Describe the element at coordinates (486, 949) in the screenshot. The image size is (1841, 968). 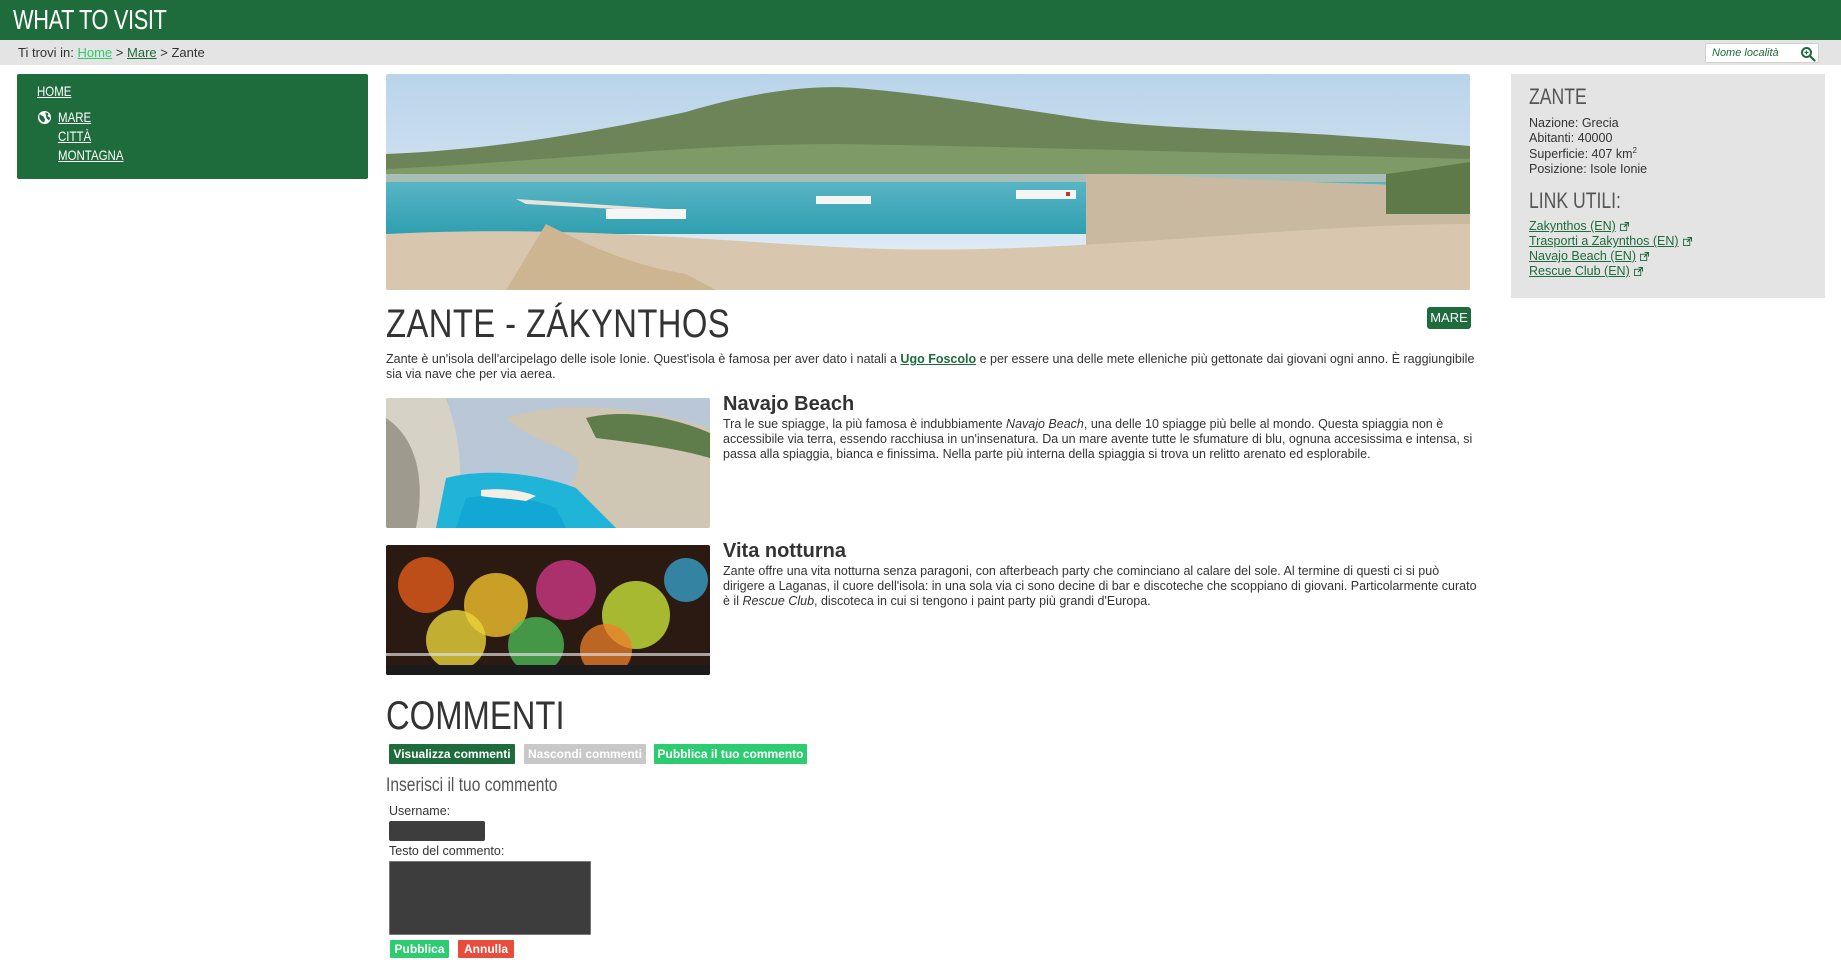
I see `cancel-button: Annulla` at that location.